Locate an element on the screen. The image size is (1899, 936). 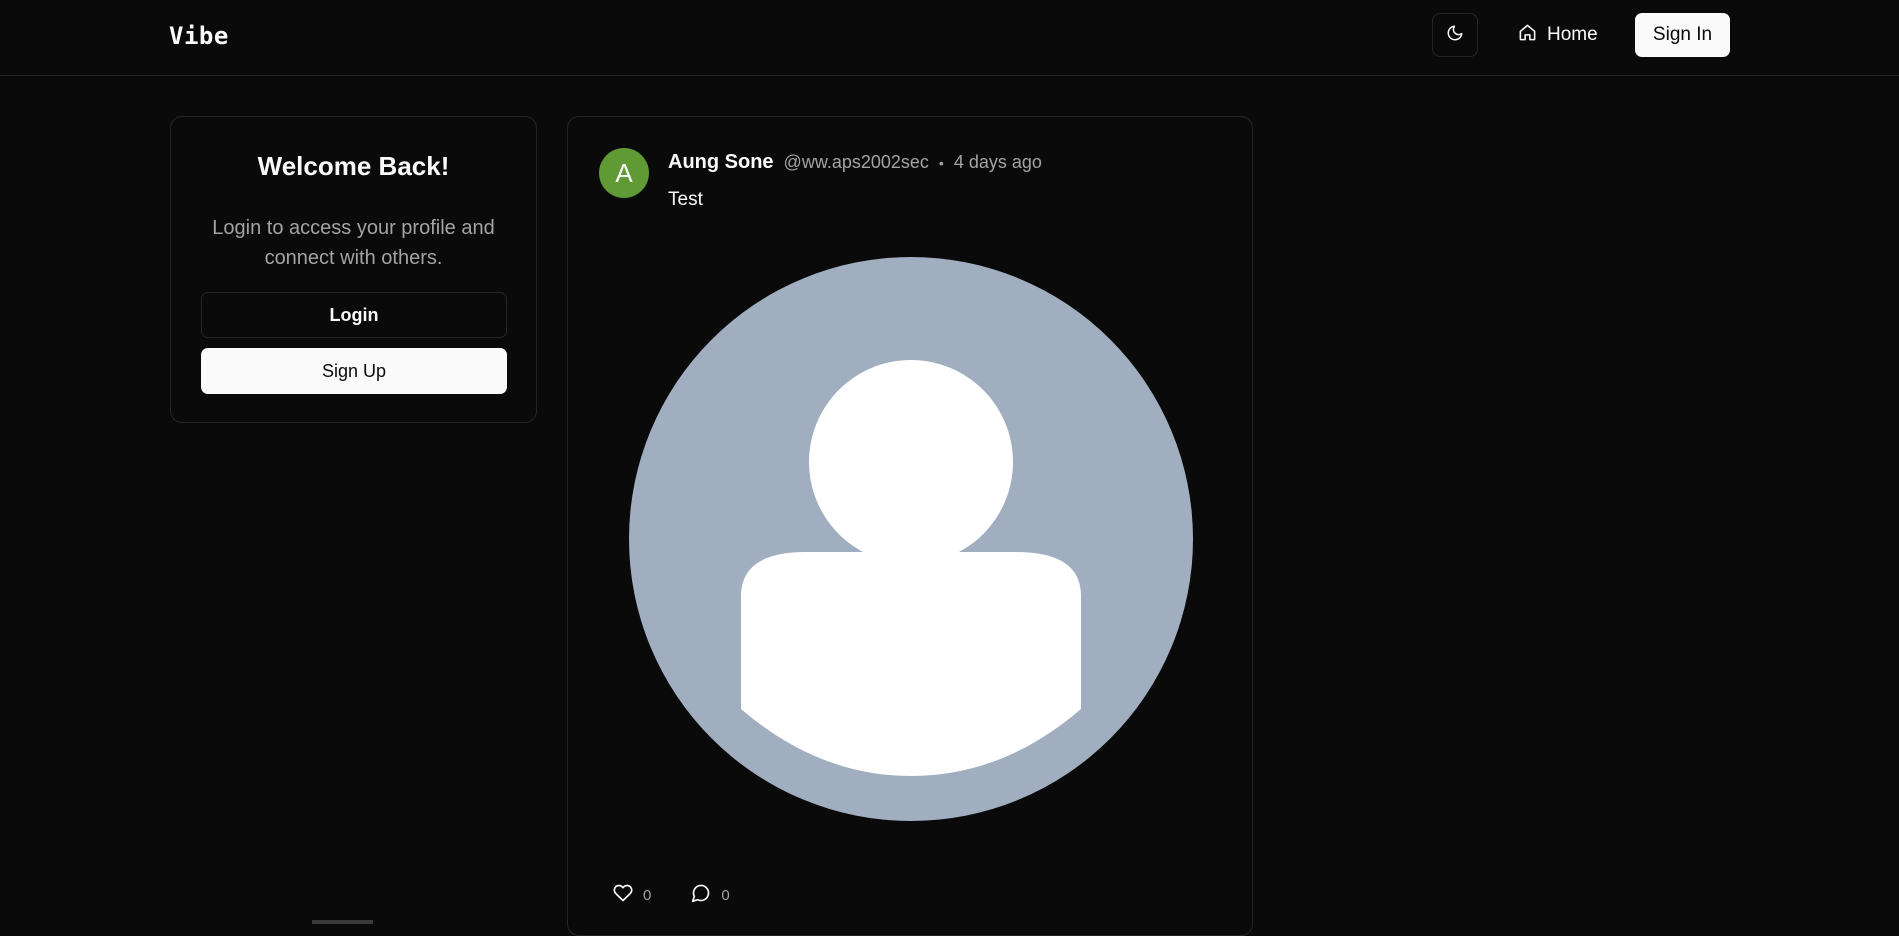
post-actions: 0 0 is located at coordinates (671, 895).